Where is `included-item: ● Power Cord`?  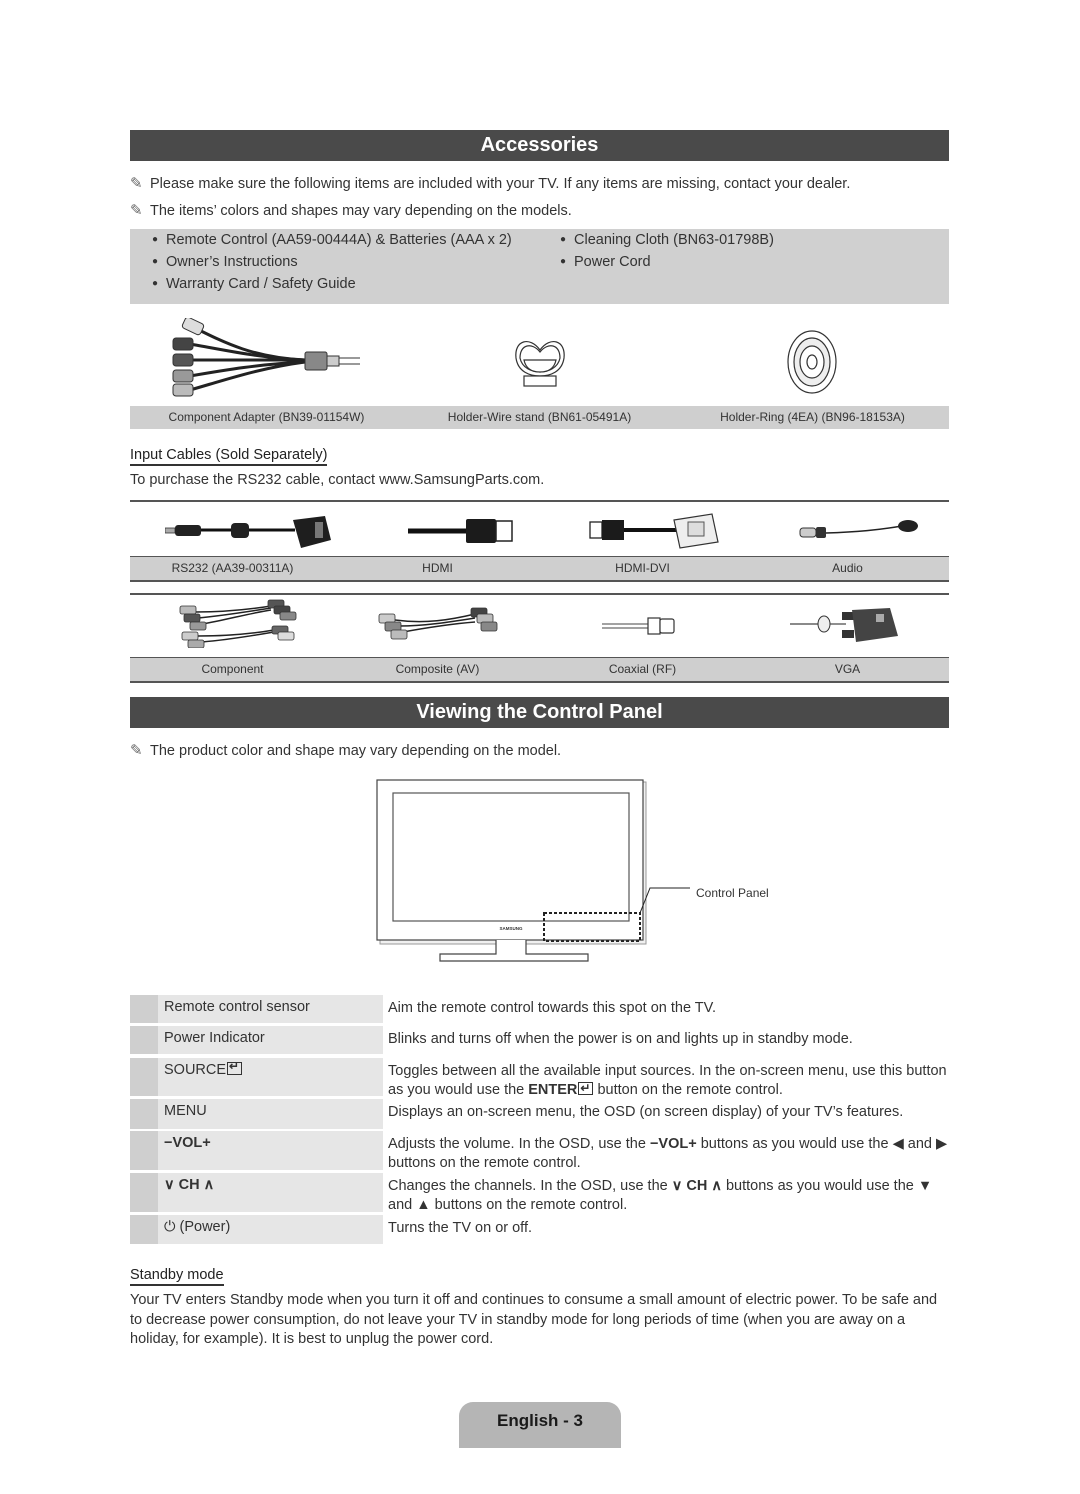 included-item: ● Power Cord is located at coordinates (605, 262).